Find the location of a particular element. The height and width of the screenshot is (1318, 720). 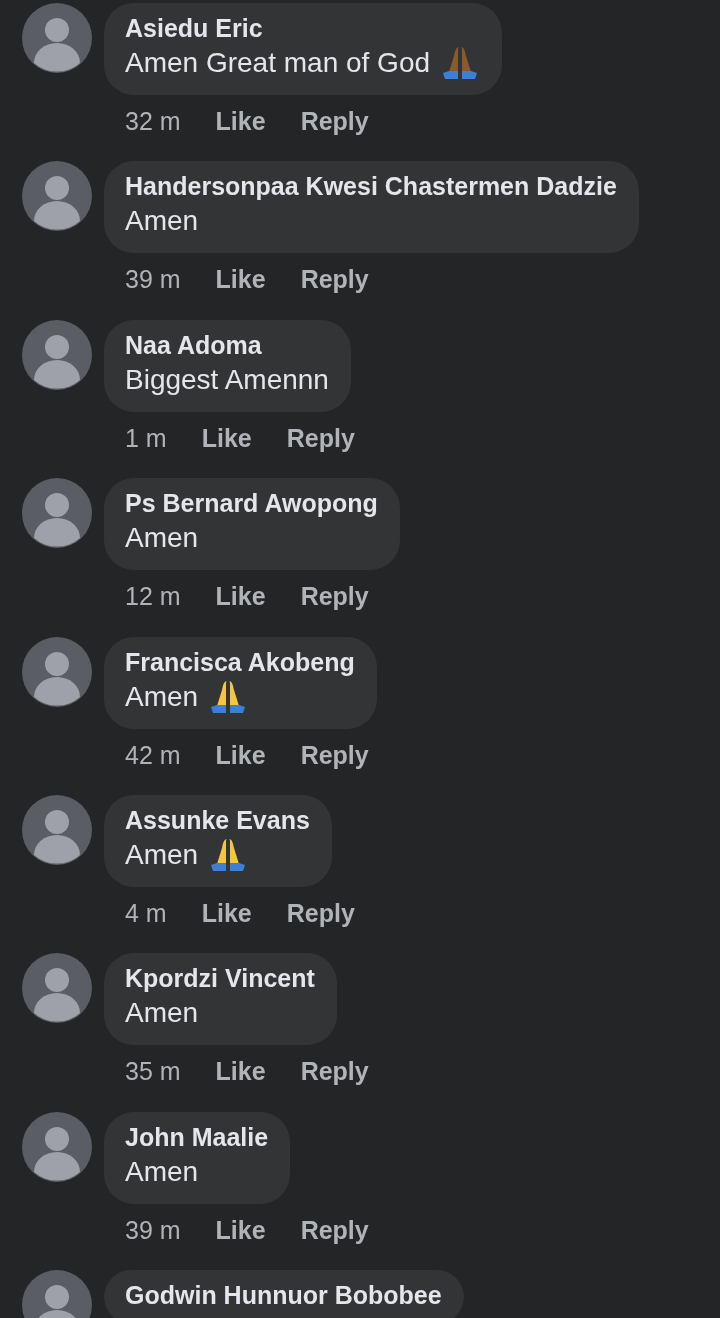

comment-time: 1 m is located at coordinates (146, 438).